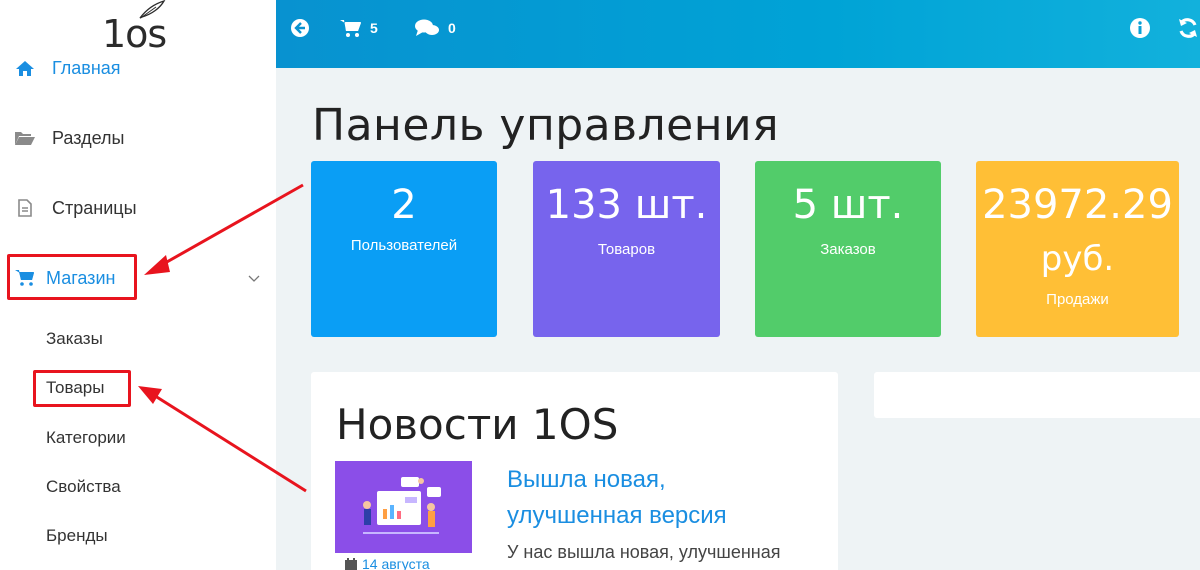  What do you see at coordinates (546, 125) in the screenshot?
I see `page-title: Панель управления` at bounding box center [546, 125].